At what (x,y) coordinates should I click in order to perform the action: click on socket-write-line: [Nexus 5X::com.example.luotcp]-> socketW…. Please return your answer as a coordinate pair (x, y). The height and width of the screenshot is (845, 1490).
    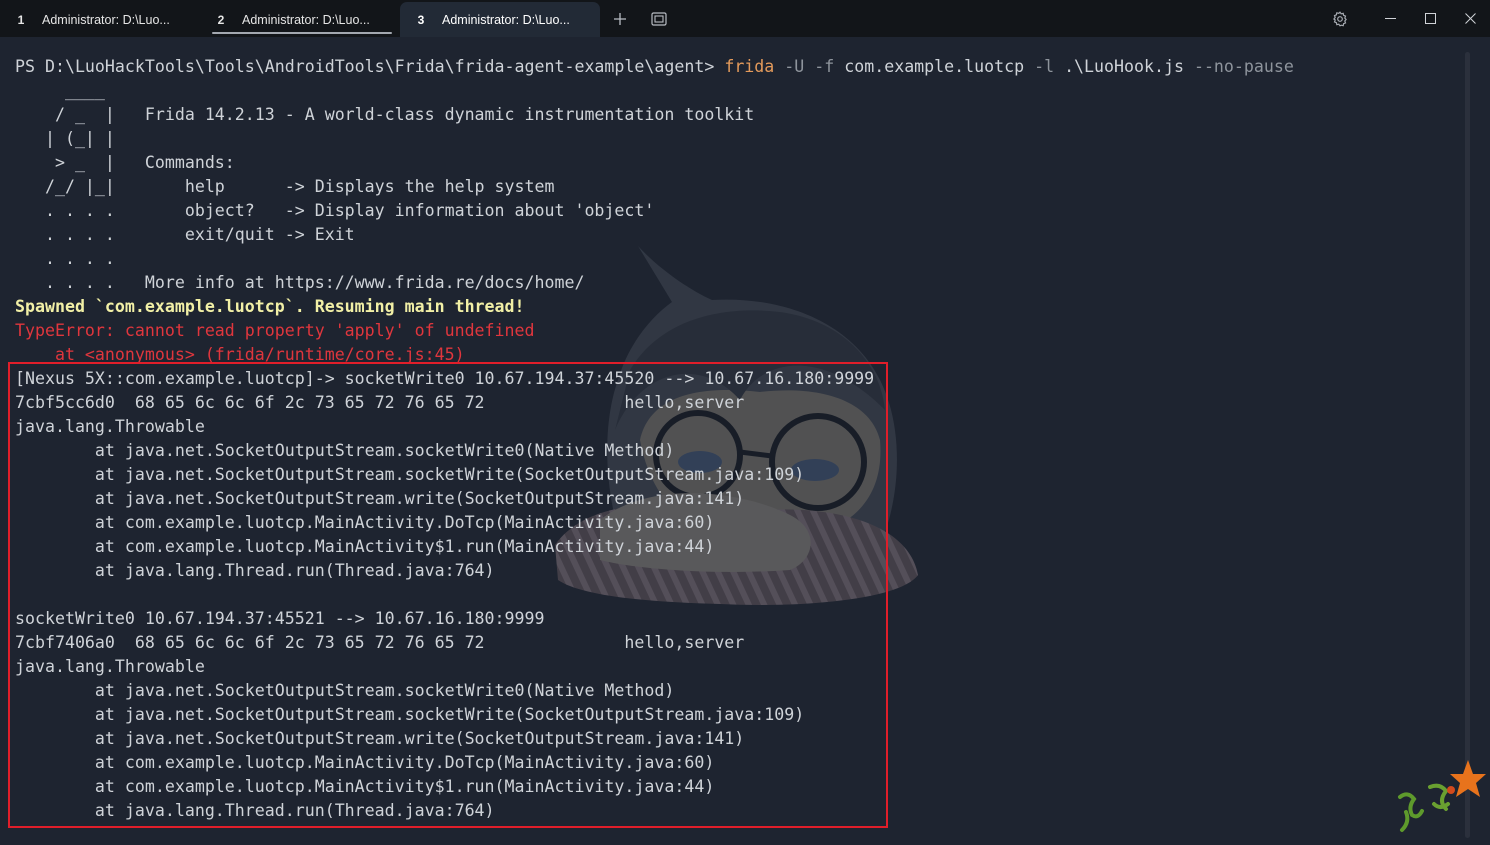
    Looking at the image, I should click on (445, 378).